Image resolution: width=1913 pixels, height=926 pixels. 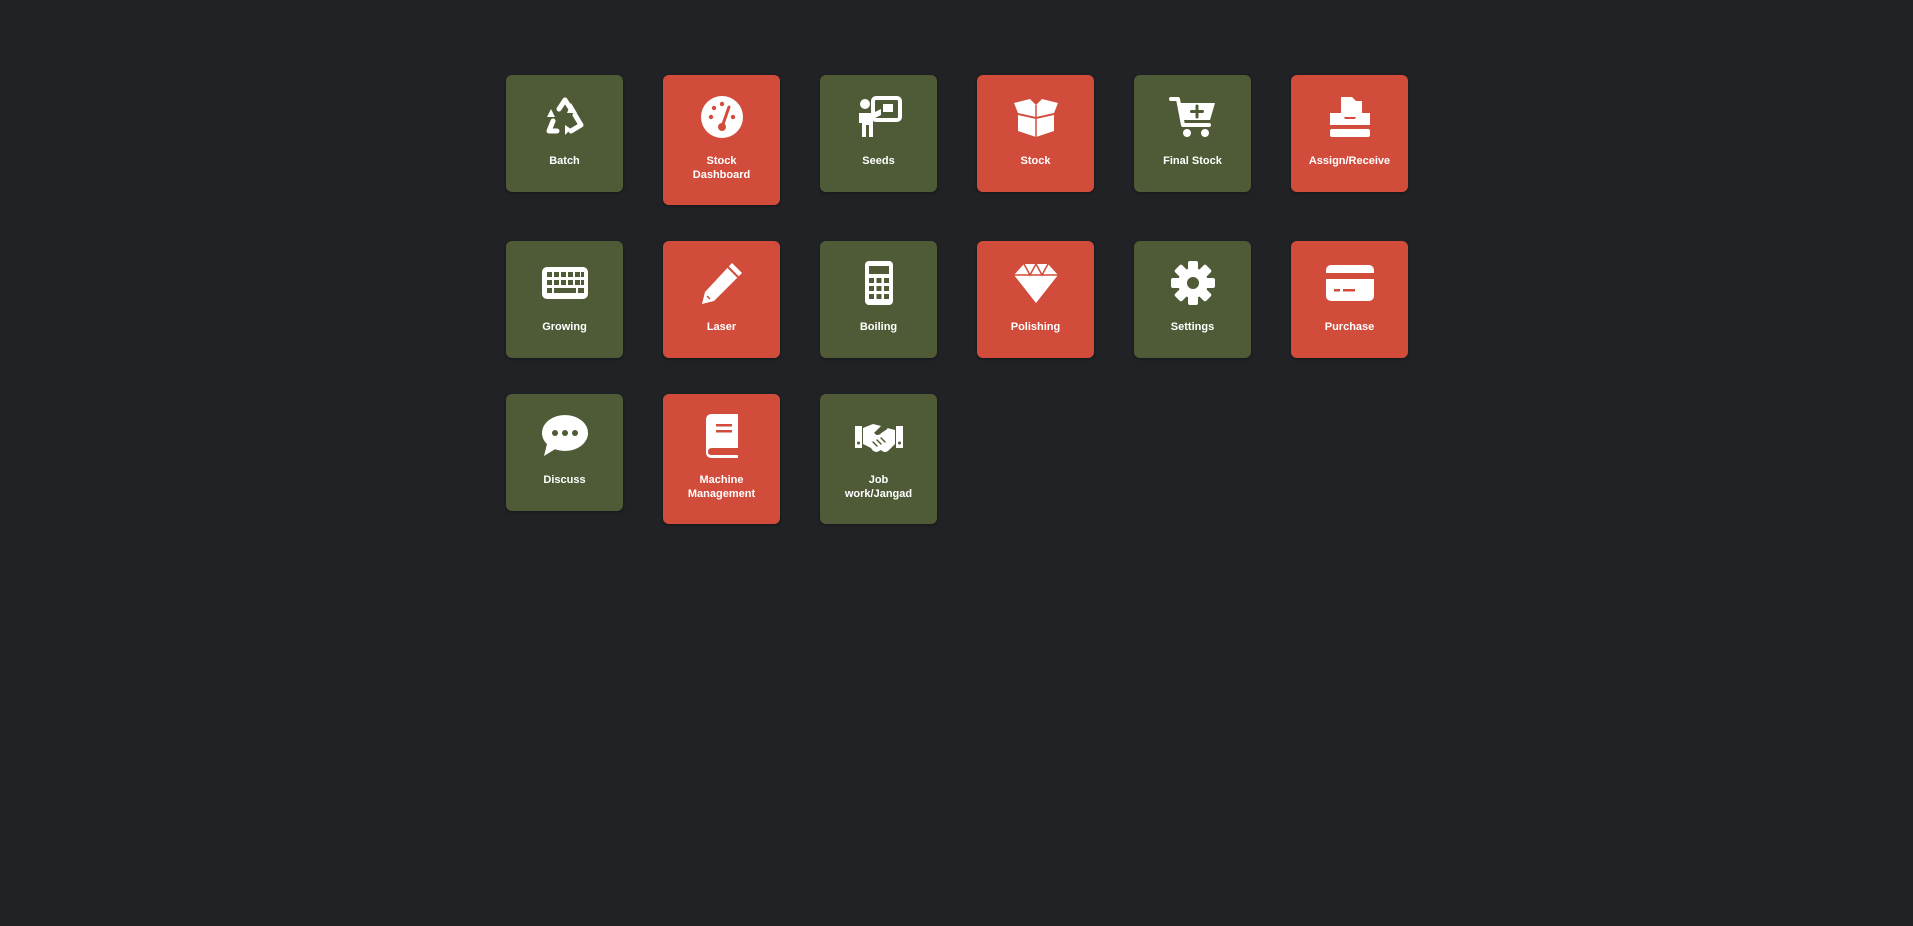 I want to click on tile-laser: Laser, so click(x=721, y=299).